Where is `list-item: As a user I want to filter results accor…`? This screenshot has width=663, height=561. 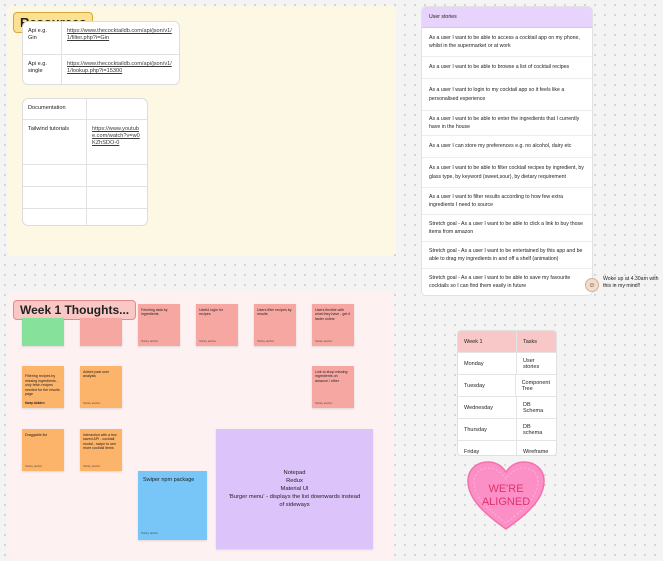 list-item: As a user I want to filter results accor… is located at coordinates (507, 201).